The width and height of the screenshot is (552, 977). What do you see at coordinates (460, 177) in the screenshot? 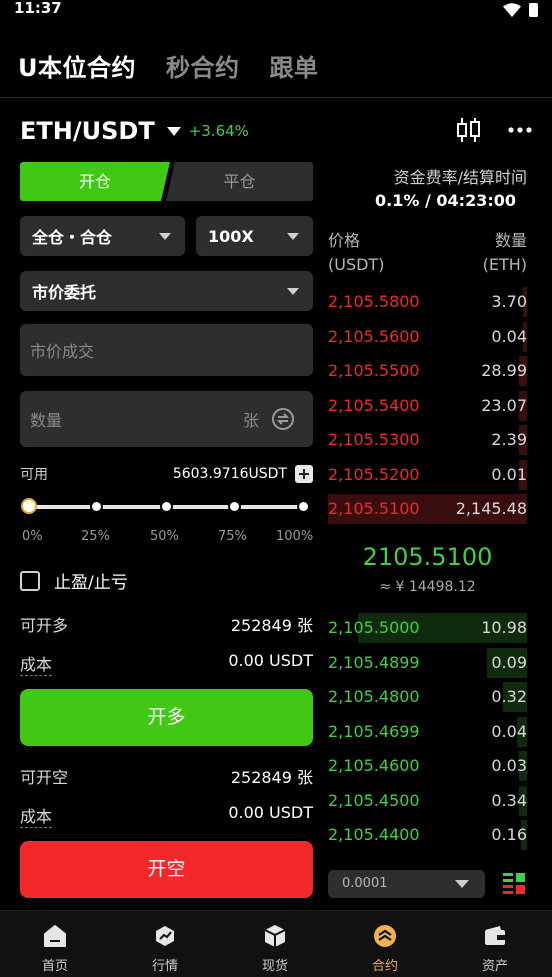
I see `funding-label: 资金费率/结算时间` at bounding box center [460, 177].